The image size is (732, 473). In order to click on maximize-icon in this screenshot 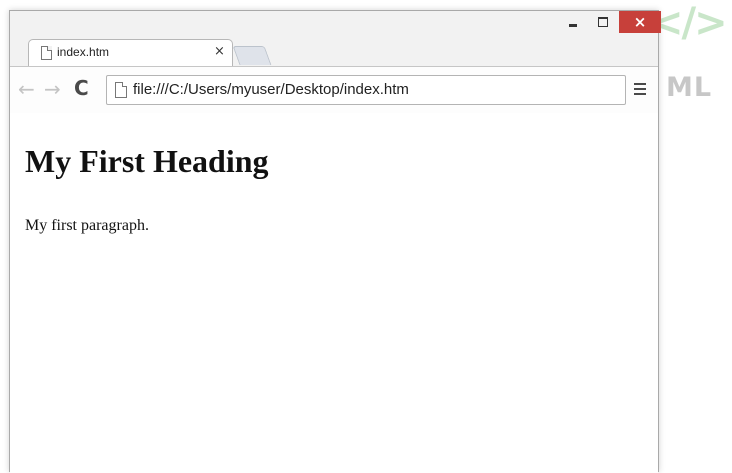, I will do `click(603, 22)`.